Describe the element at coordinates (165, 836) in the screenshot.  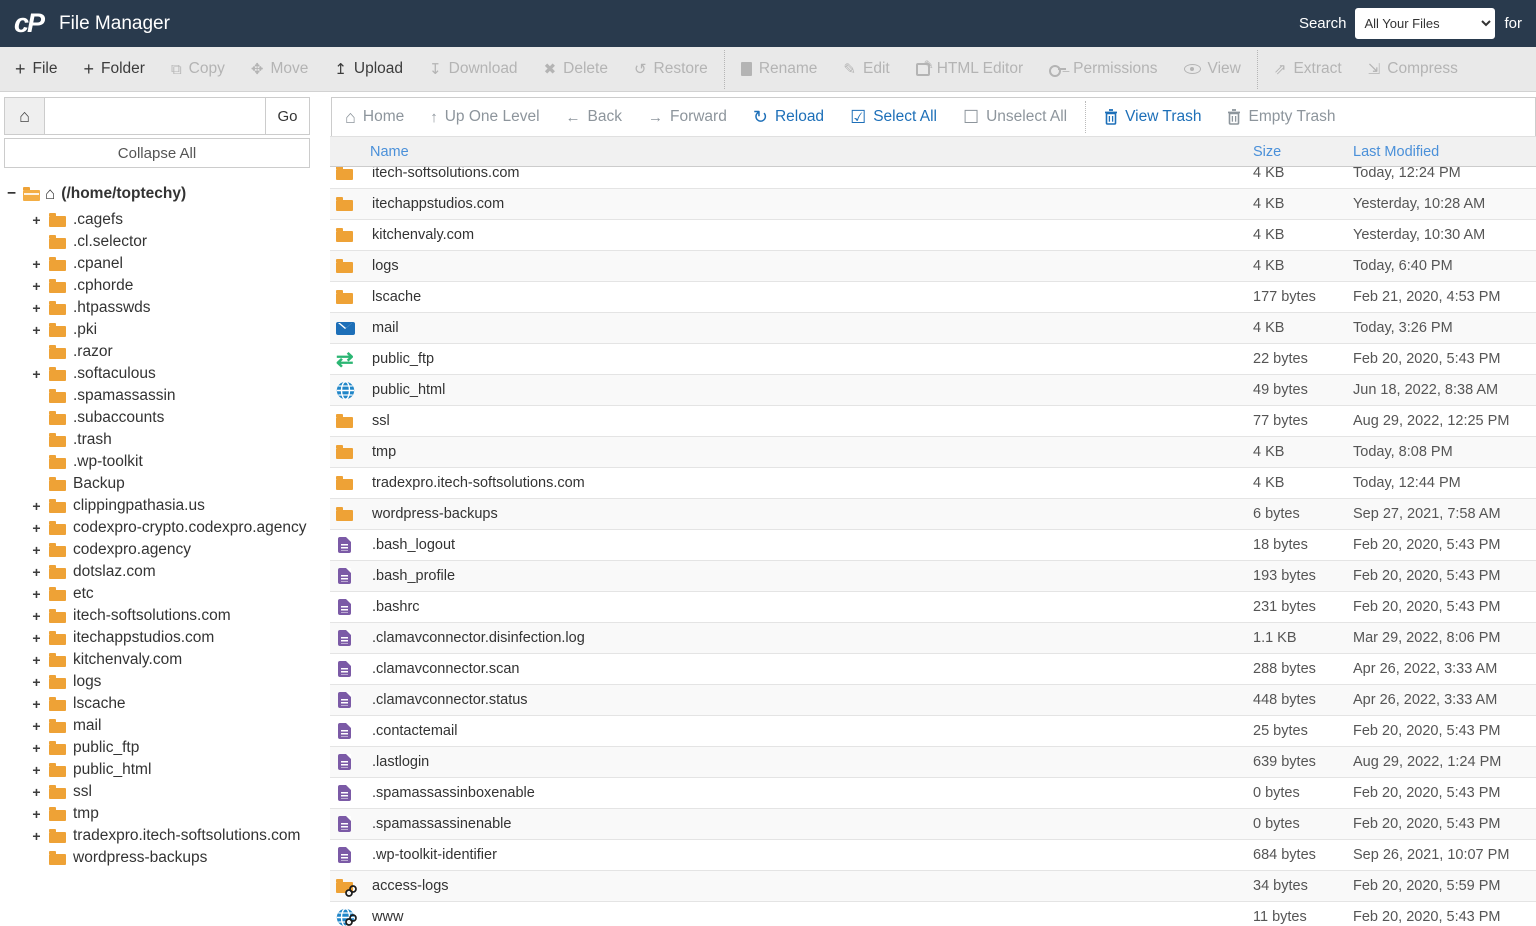
I see `tree-item-tradexpro-itech-softsolutions-com: + tradexpro.itech-softsolutions.com` at that location.